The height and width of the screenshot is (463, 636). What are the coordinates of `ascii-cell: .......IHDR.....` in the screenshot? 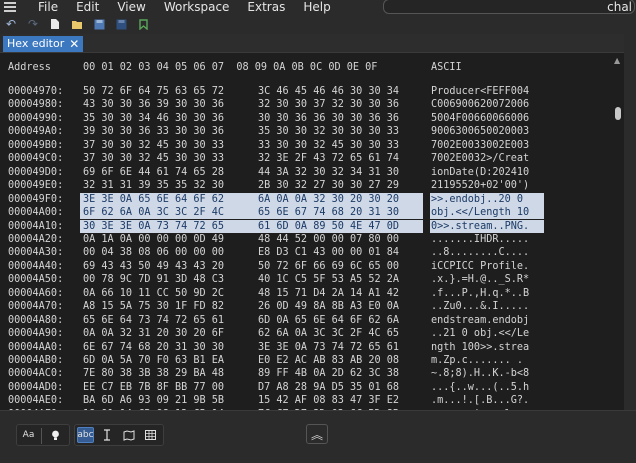 It's located at (480, 239).